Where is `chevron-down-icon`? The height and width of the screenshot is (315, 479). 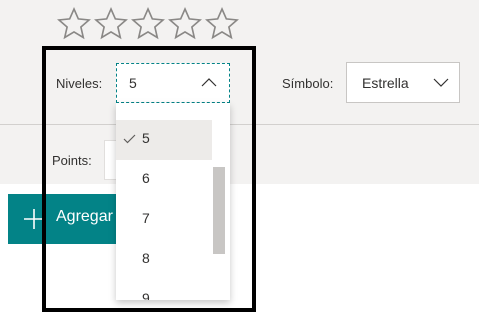 chevron-down-icon is located at coordinates (441, 82).